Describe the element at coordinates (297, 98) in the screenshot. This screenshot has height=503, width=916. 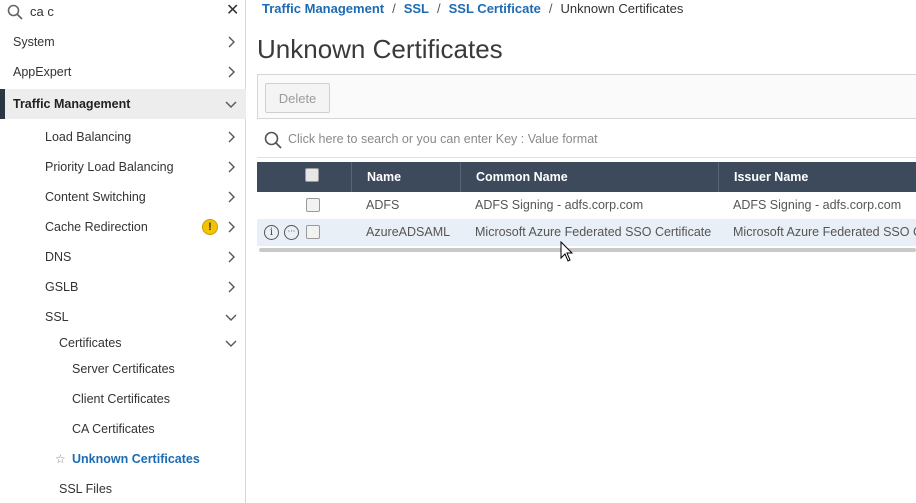
I see `delete-button: Delete` at that location.